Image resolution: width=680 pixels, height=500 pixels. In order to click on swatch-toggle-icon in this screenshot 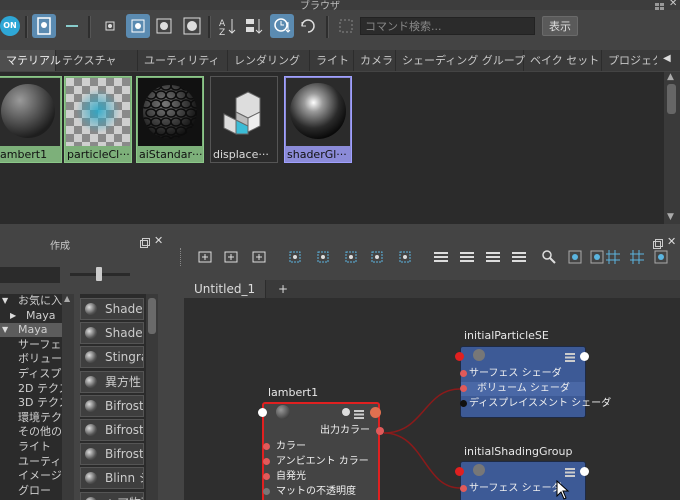, I will do `click(346, 412)`.